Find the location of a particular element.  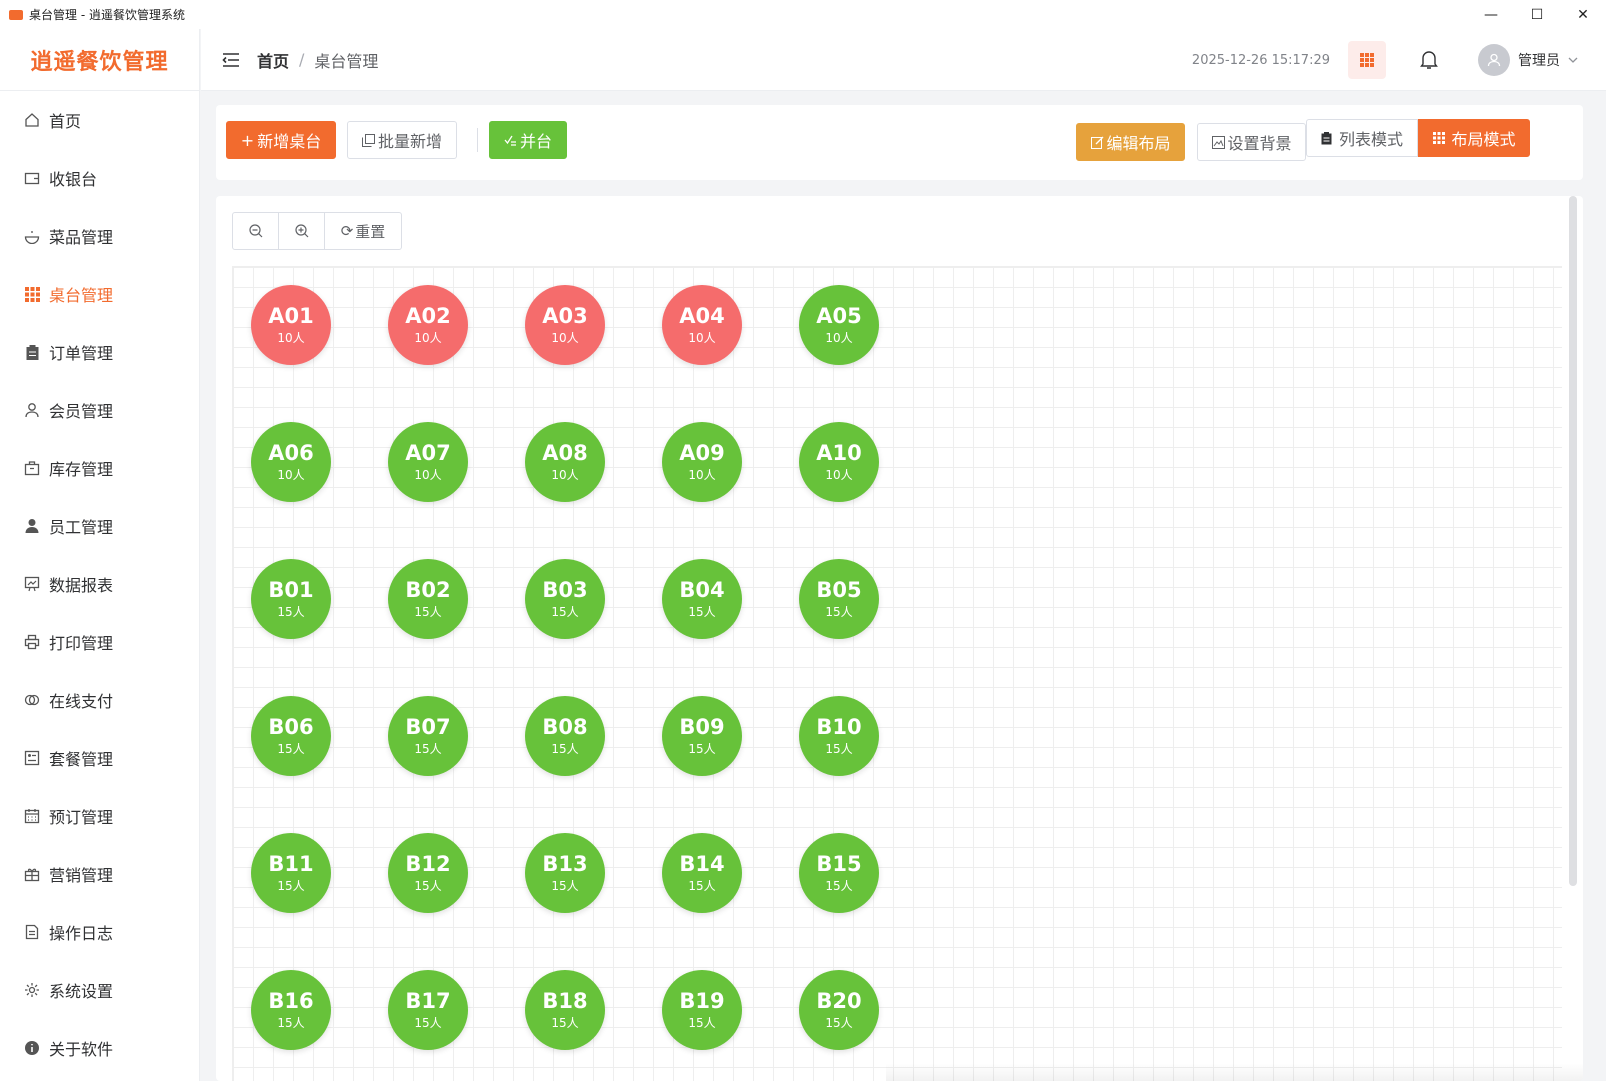

table-name: B02 is located at coordinates (428, 590).